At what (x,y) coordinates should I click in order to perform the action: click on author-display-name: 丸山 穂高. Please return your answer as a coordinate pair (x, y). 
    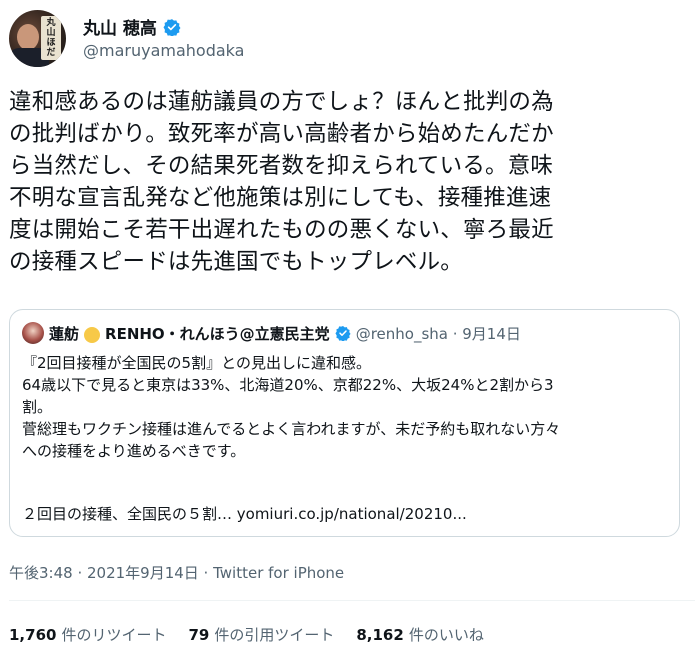
    Looking at the image, I should click on (120, 26).